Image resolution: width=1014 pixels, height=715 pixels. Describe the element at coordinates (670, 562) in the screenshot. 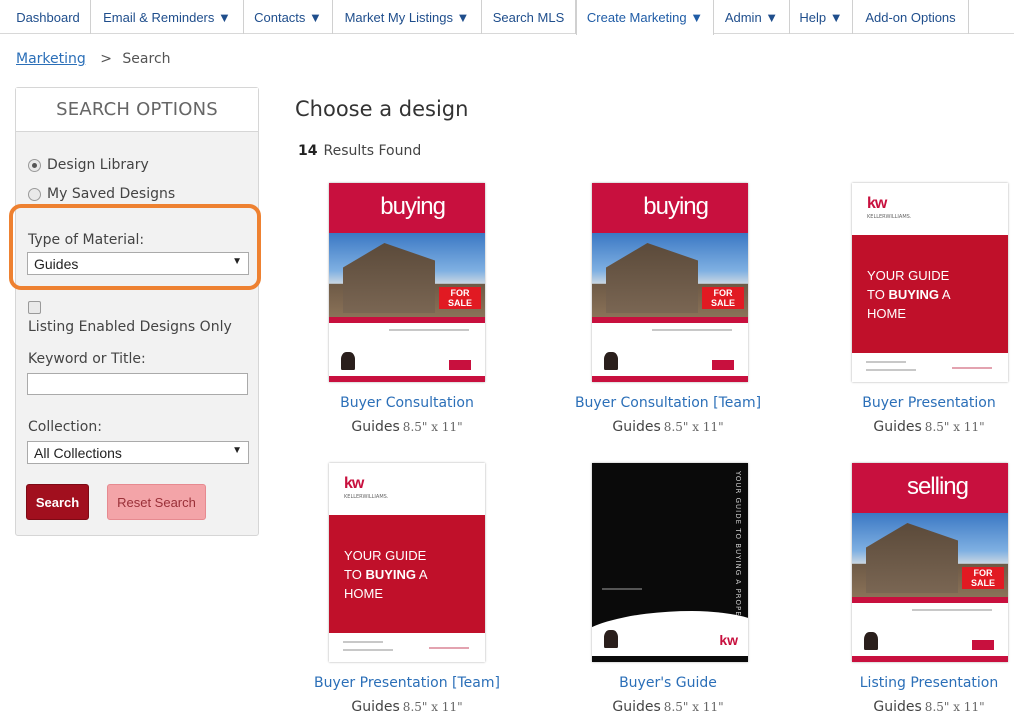

I see `design-thumbnail: YOUR GUIDE TO BUYING A PROPERTY kw` at that location.